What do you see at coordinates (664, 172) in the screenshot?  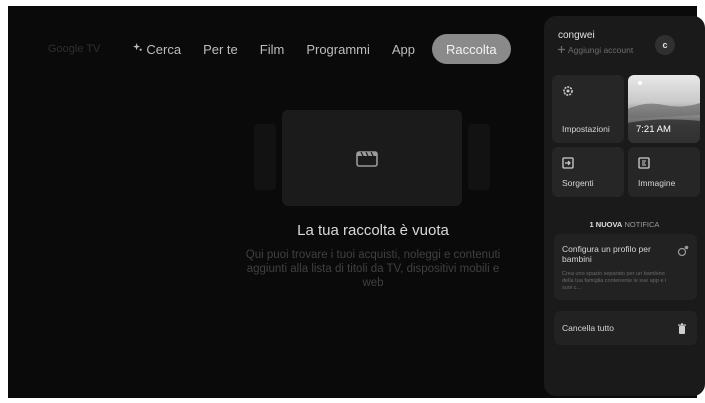 I see `image-tile: Immagine` at bounding box center [664, 172].